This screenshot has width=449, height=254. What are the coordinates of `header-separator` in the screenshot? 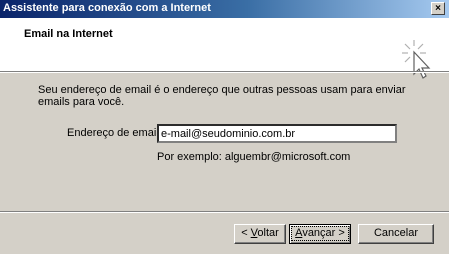 It's located at (224, 72).